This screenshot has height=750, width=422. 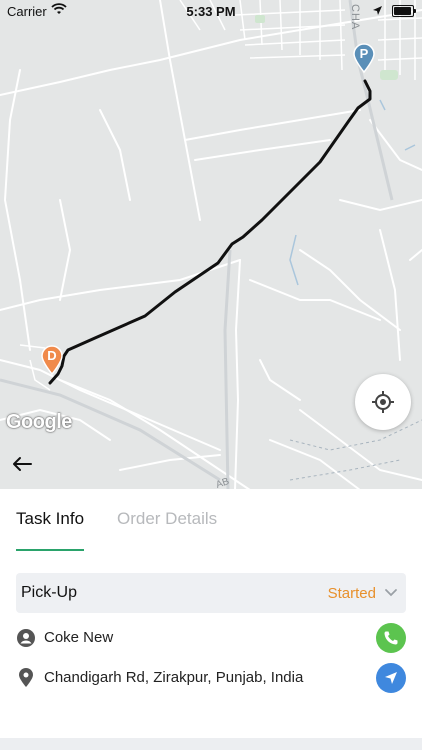 I want to click on dropoff-marker-label: D, so click(x=52, y=355).